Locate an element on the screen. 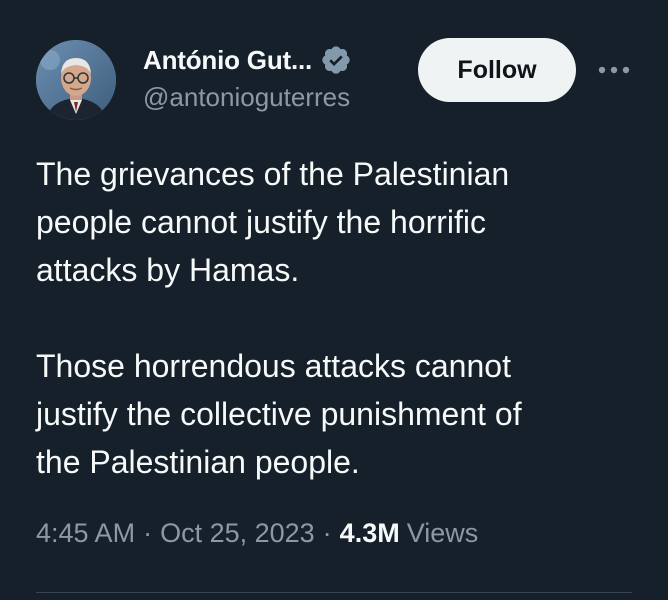 The image size is (668, 600). author-handle: @antonioguterres is located at coordinates (246, 97).